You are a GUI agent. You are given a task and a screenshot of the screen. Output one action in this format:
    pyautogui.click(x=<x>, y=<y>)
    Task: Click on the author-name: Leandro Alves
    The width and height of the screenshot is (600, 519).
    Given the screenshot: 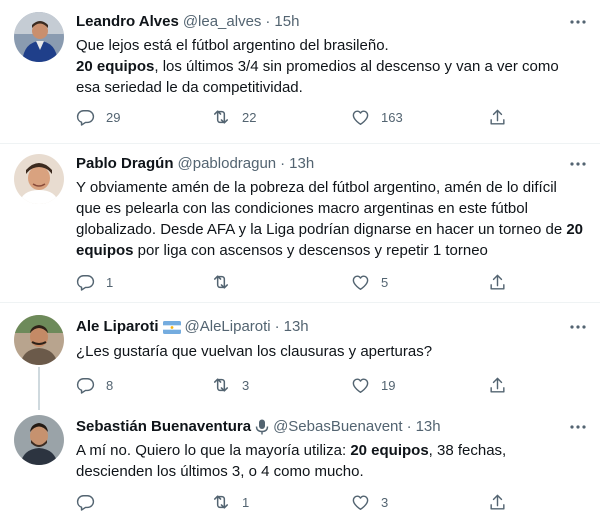 What is the action you would take?
    pyautogui.click(x=127, y=22)
    